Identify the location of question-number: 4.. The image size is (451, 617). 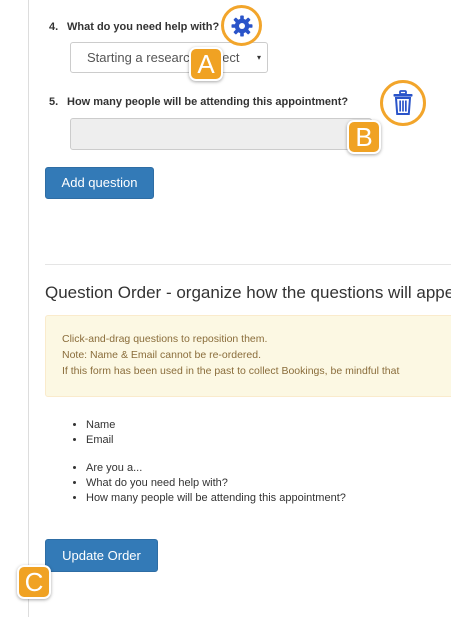
(54, 27).